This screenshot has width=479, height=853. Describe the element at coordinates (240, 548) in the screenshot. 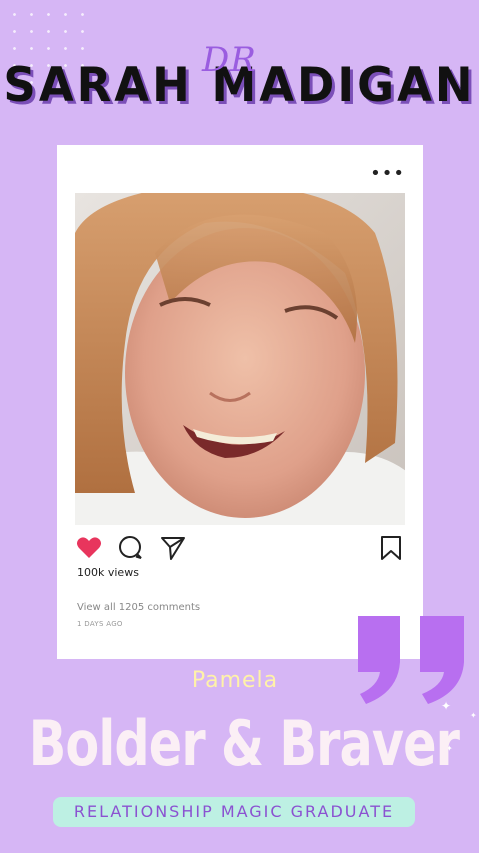

I see `post-actions` at that location.